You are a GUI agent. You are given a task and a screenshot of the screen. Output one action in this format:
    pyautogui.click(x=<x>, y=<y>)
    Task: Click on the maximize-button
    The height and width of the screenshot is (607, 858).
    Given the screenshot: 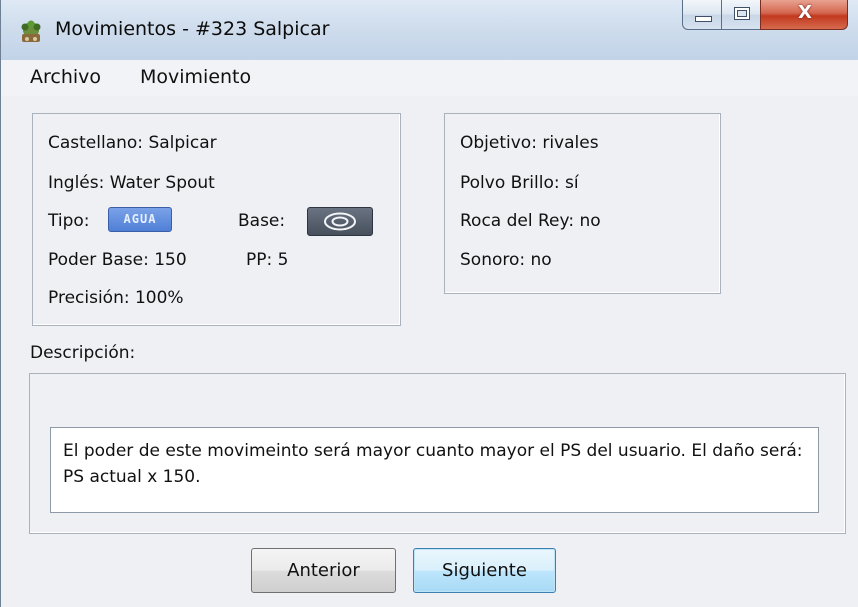 What is the action you would take?
    pyautogui.click(x=741, y=15)
    